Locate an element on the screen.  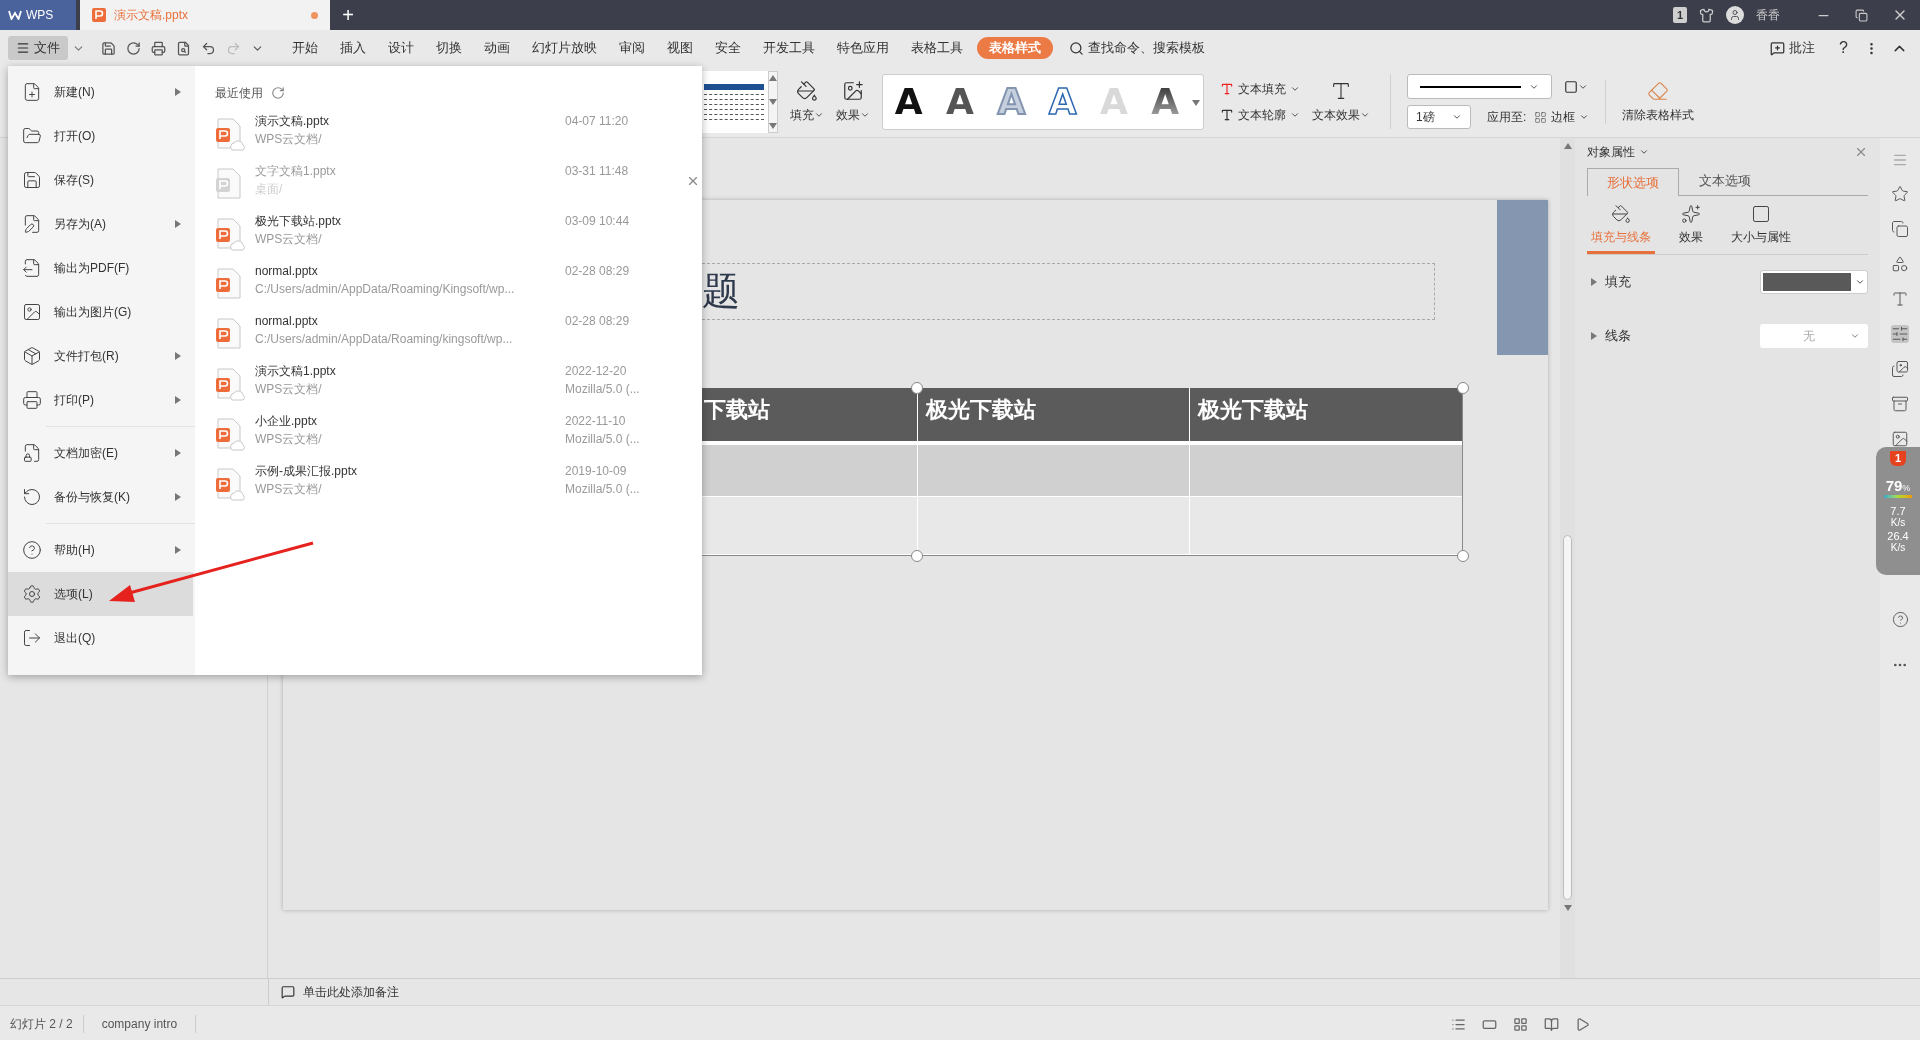
file-menu-button: 文件 is located at coordinates (38, 48).